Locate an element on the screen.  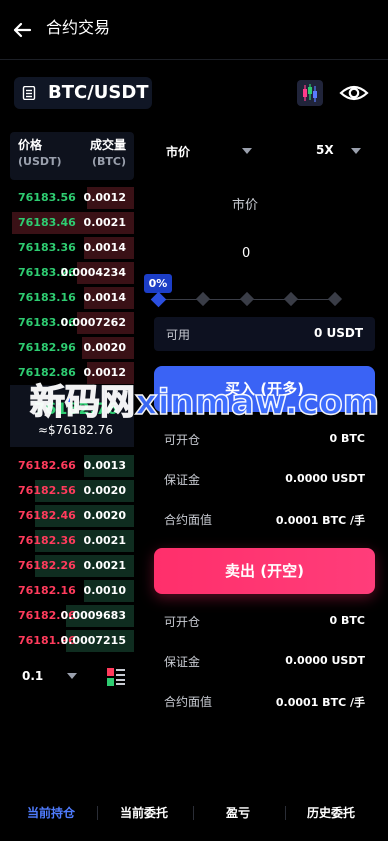
ask-price: 76183.46 is located at coordinates (47, 222).